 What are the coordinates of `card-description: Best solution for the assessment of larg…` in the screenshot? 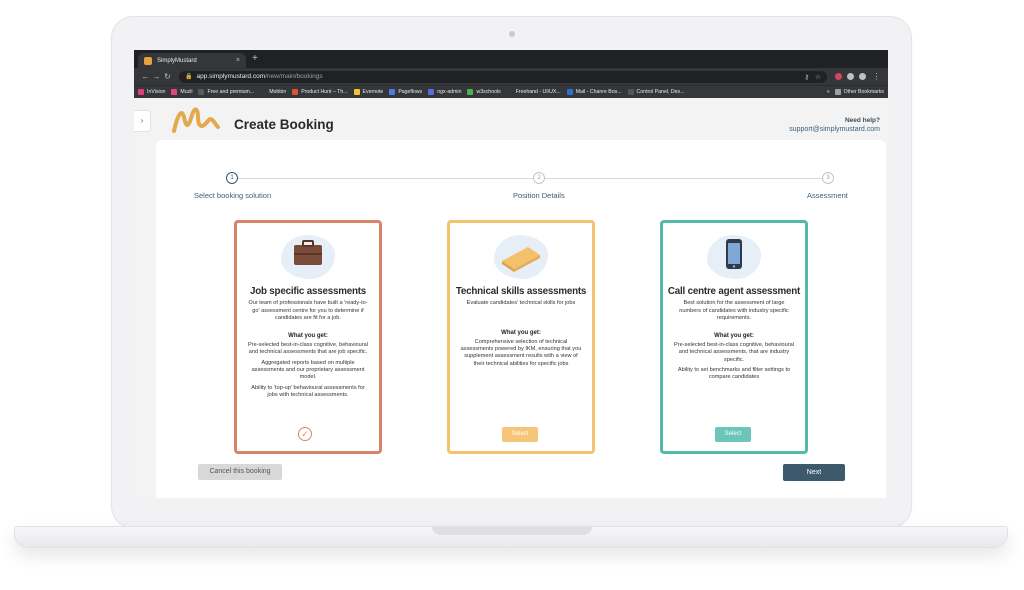 It's located at (734, 311).